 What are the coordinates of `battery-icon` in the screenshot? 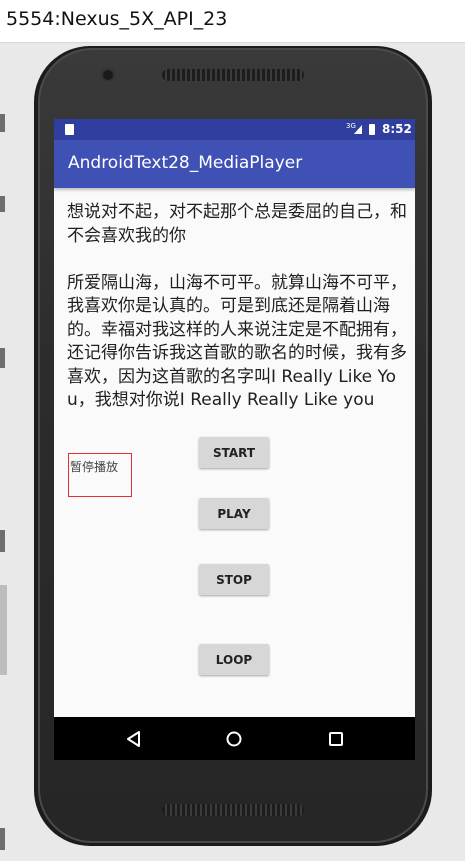 It's located at (372, 129).